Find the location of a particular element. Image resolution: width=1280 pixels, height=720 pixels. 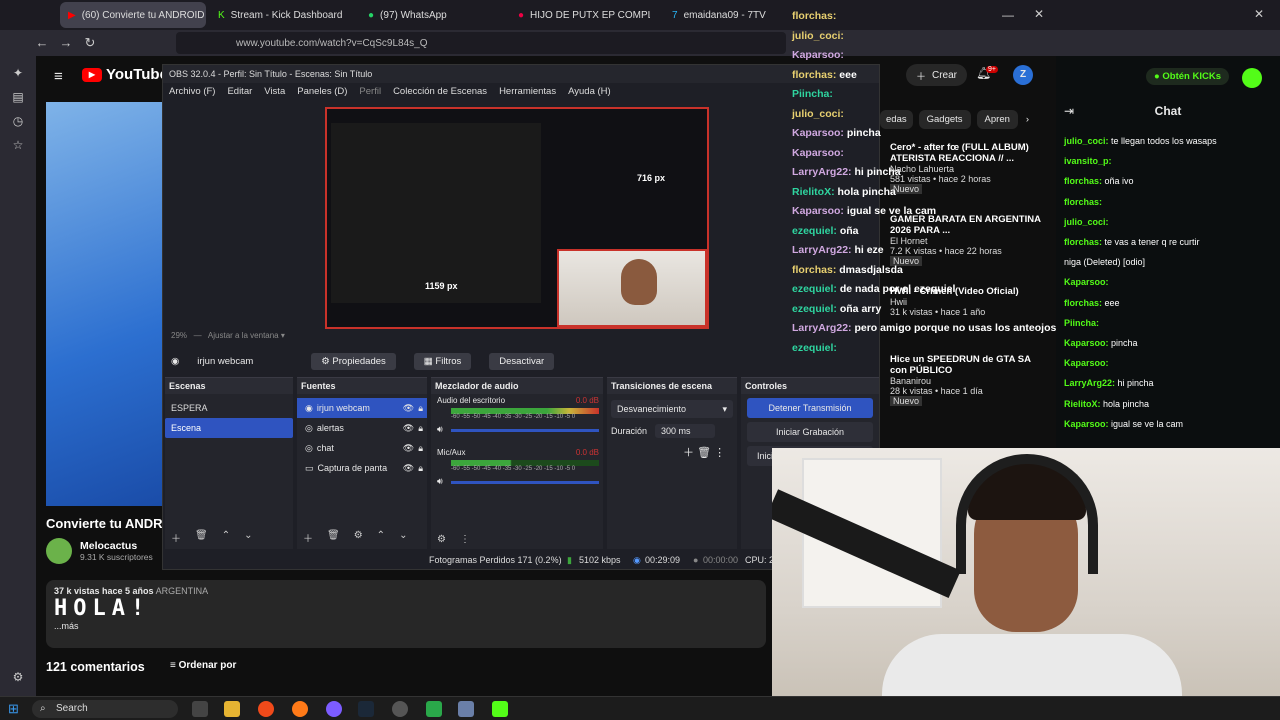

pocket-icon: ▤ is located at coordinates (18, 98).